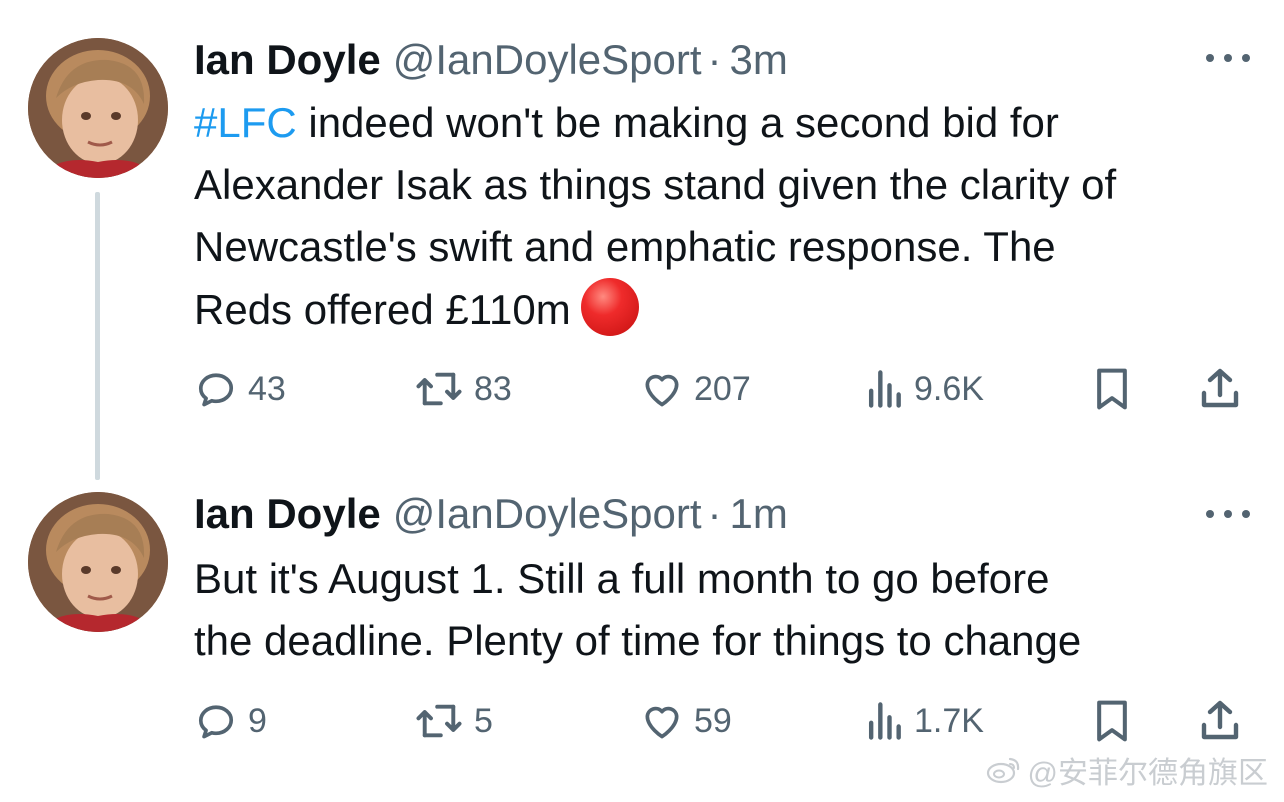 The width and height of the screenshot is (1284, 802). Describe the element at coordinates (493, 388) in the screenshot. I see `retweet-count: 83` at that location.